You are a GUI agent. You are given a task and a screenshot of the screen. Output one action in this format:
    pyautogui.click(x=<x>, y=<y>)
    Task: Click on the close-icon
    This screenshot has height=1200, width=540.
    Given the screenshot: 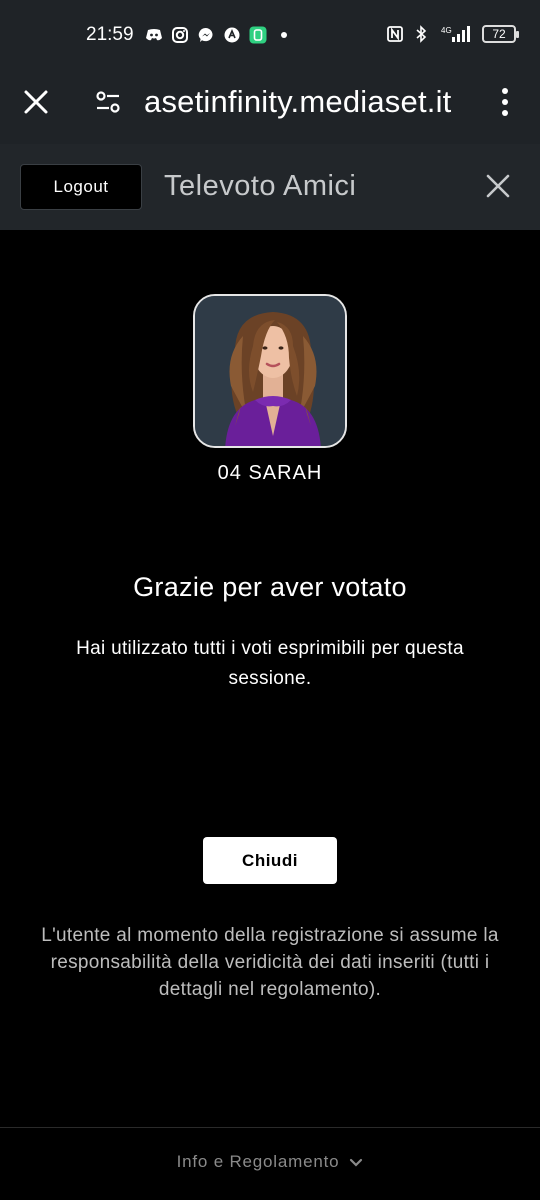 What is the action you would take?
    pyautogui.click(x=498, y=186)
    